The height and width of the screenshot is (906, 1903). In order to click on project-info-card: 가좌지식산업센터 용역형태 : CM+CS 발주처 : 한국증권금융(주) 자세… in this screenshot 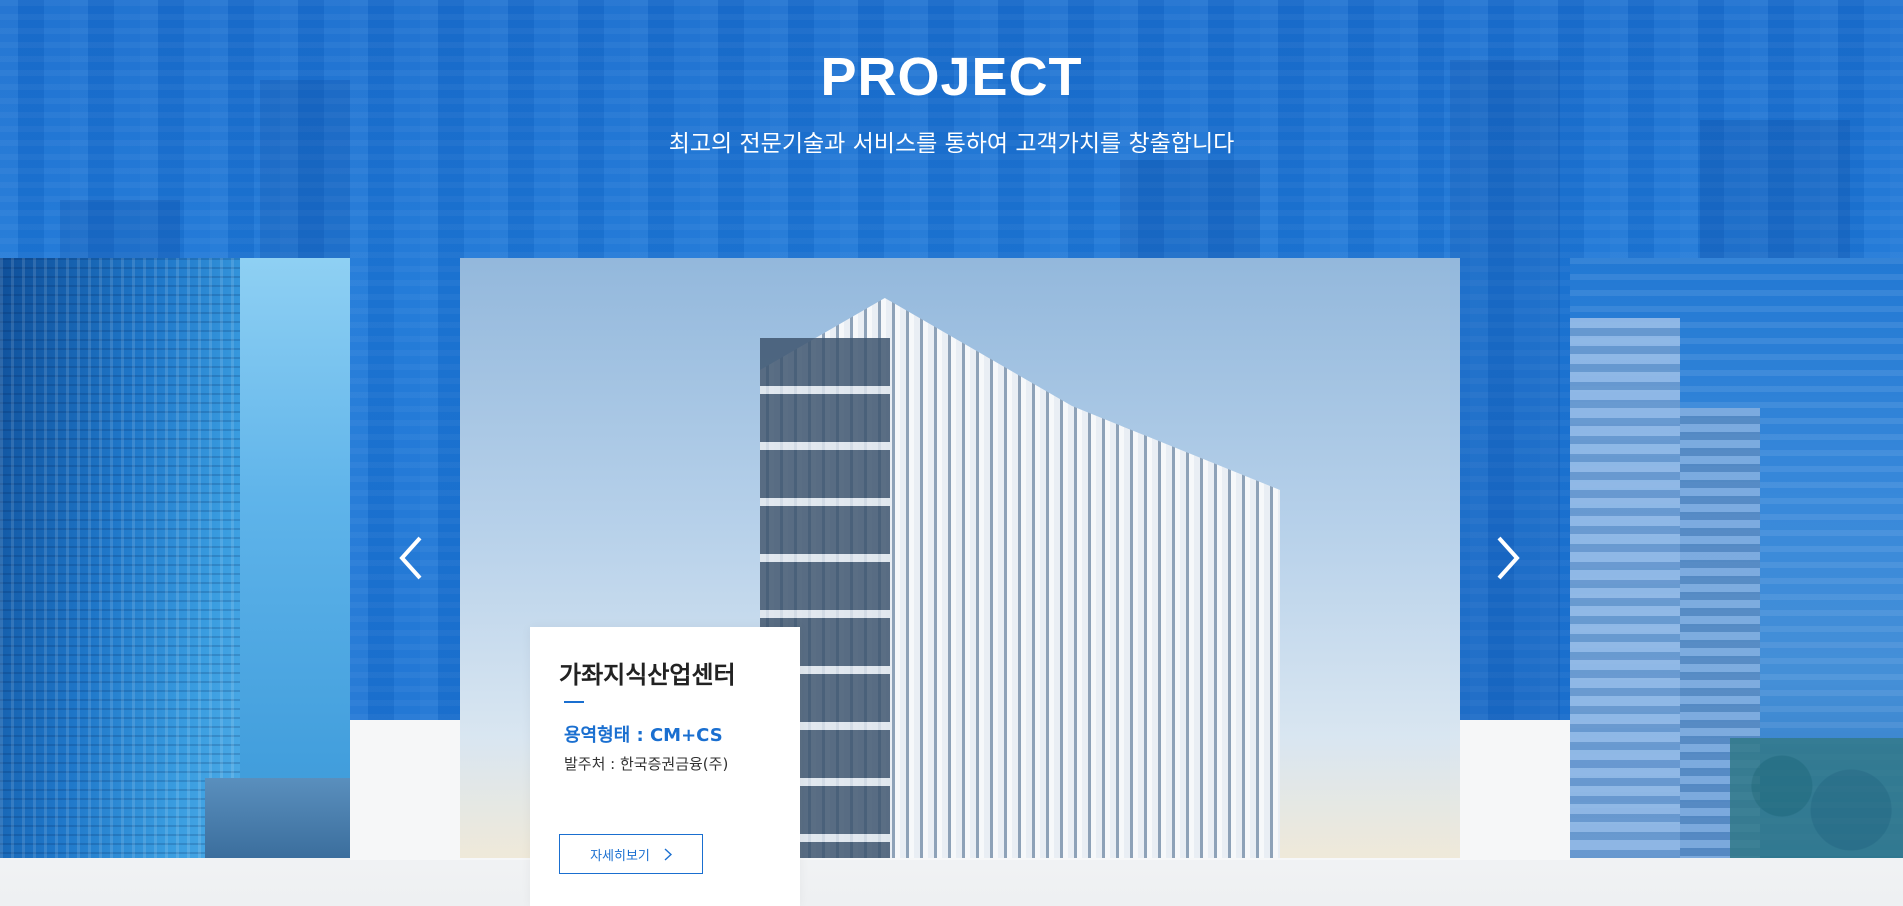, I will do `click(665, 766)`.